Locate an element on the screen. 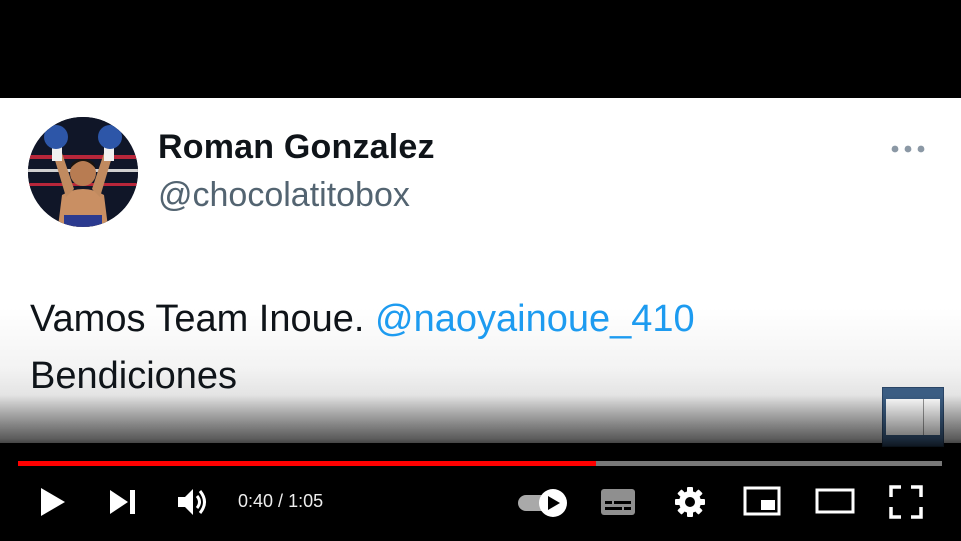 This screenshot has height=541, width=961. time-display: 0:40 / 1:05 is located at coordinates (280, 501).